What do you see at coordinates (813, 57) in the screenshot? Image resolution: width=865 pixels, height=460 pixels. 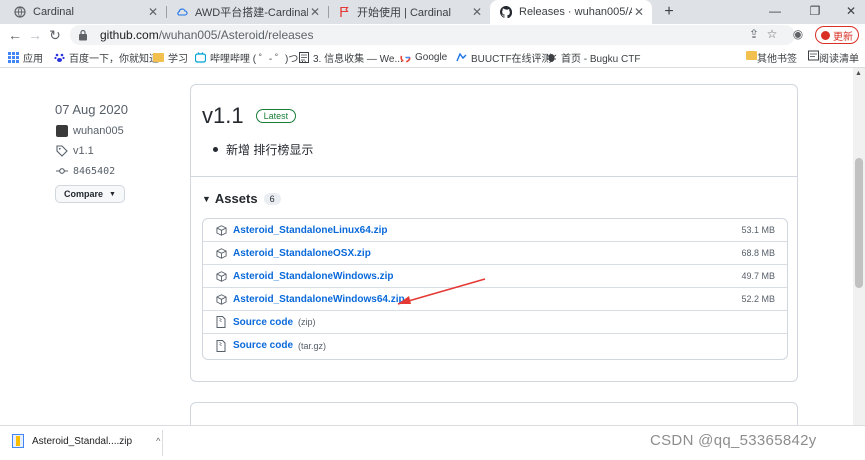 I see `reading-list-icon` at bounding box center [813, 57].